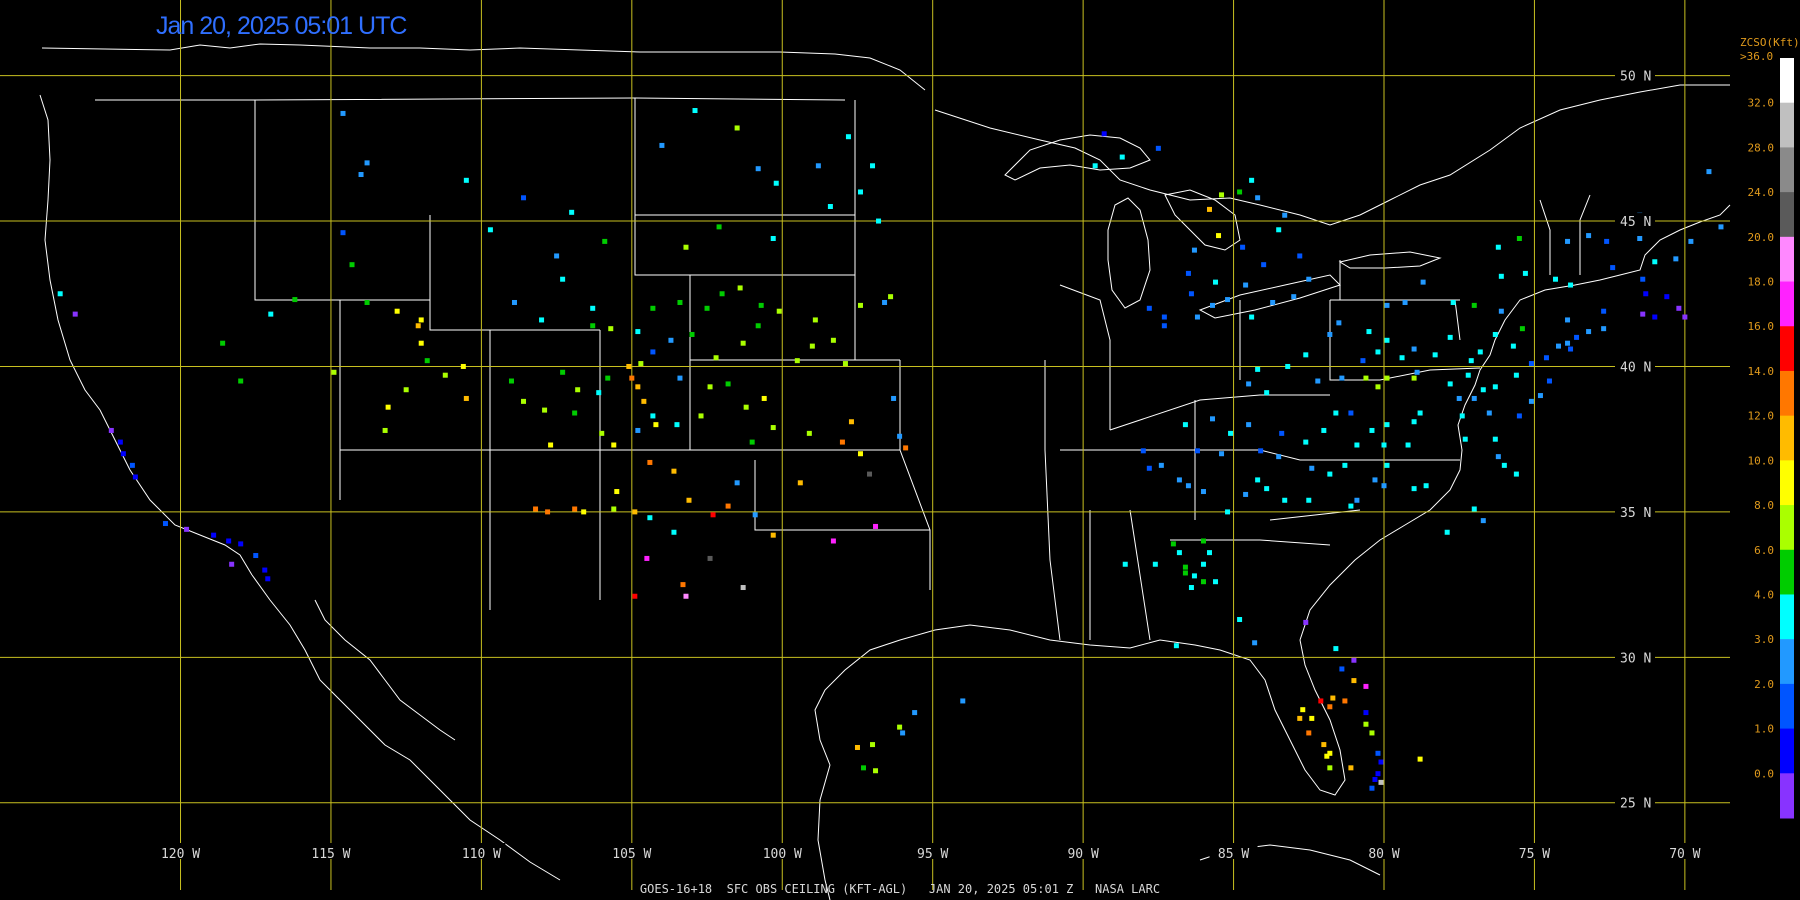 This screenshot has width=1800, height=900. Describe the element at coordinates (932, 854) in the screenshot. I see `lon-label: 95 W` at that location.